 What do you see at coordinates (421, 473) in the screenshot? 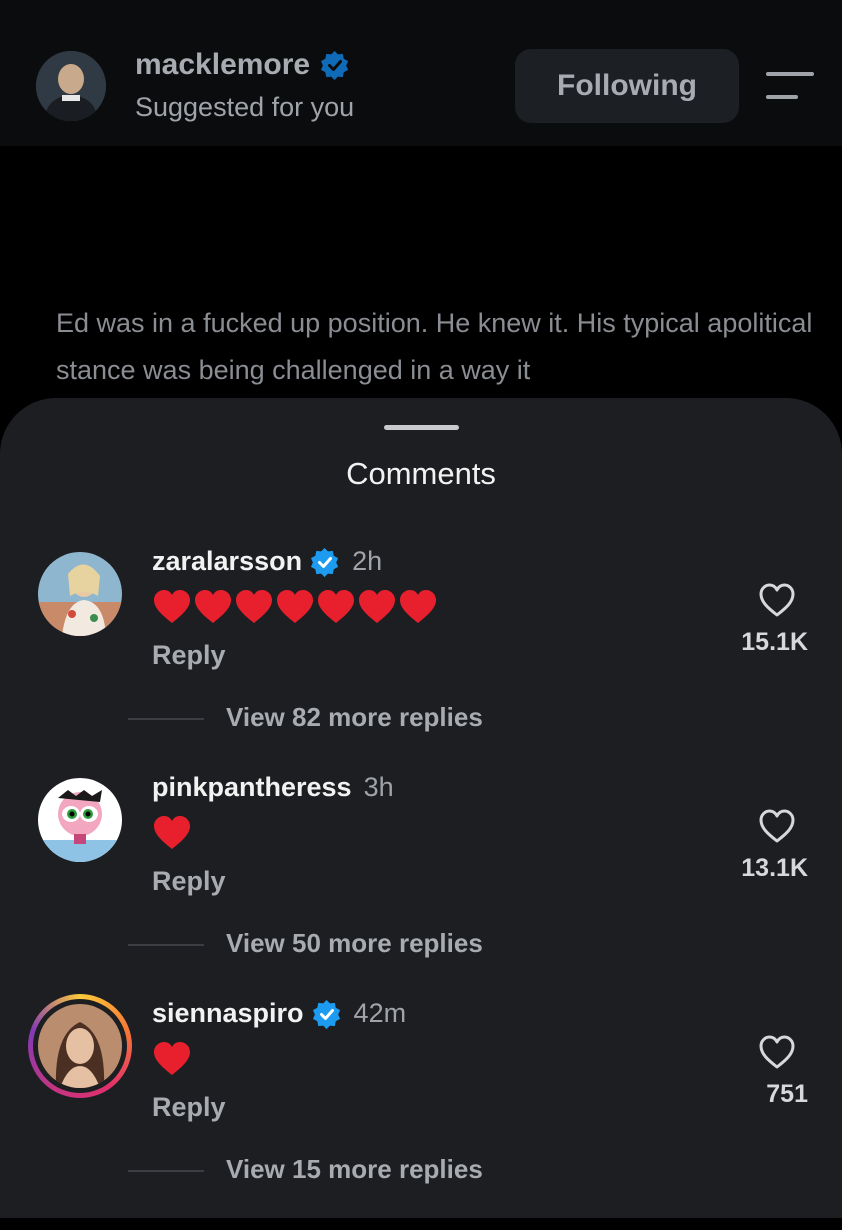
I see `sheet-title: Comments` at bounding box center [421, 473].